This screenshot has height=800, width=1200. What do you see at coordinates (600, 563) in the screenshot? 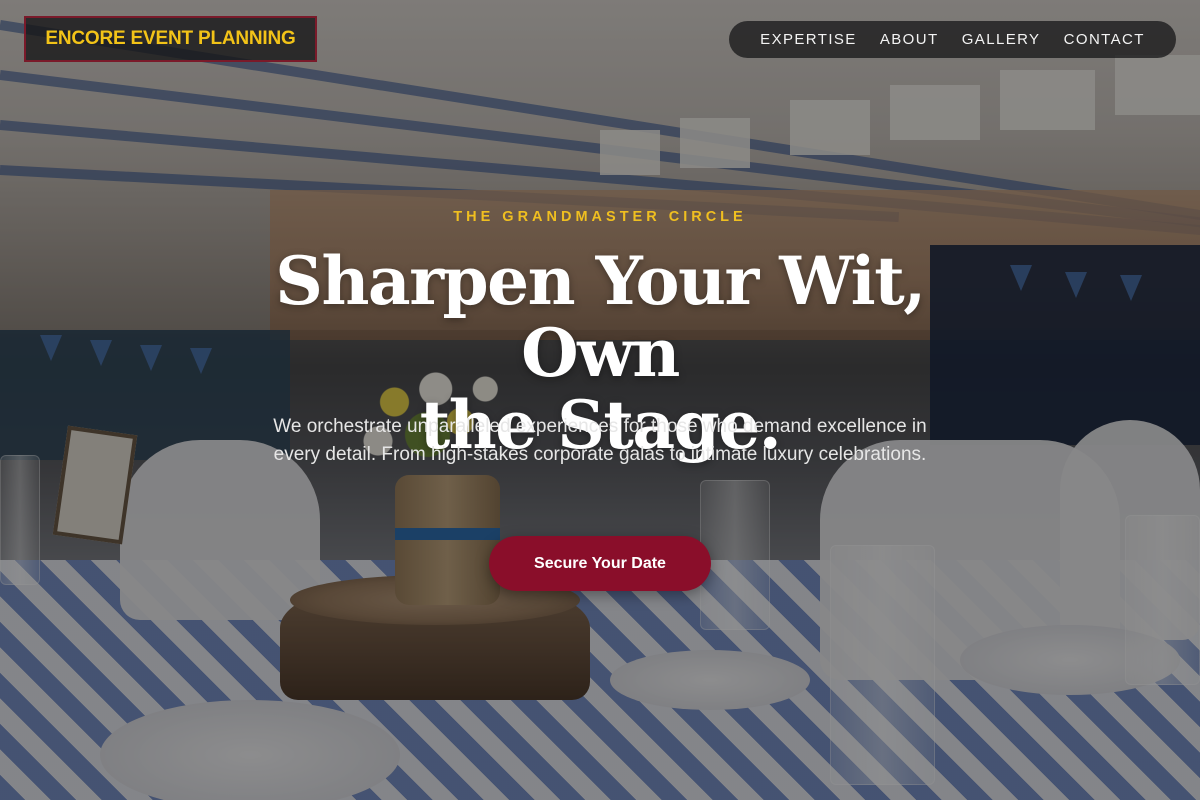
I see `secure-date-button: Secure Your Date` at bounding box center [600, 563].